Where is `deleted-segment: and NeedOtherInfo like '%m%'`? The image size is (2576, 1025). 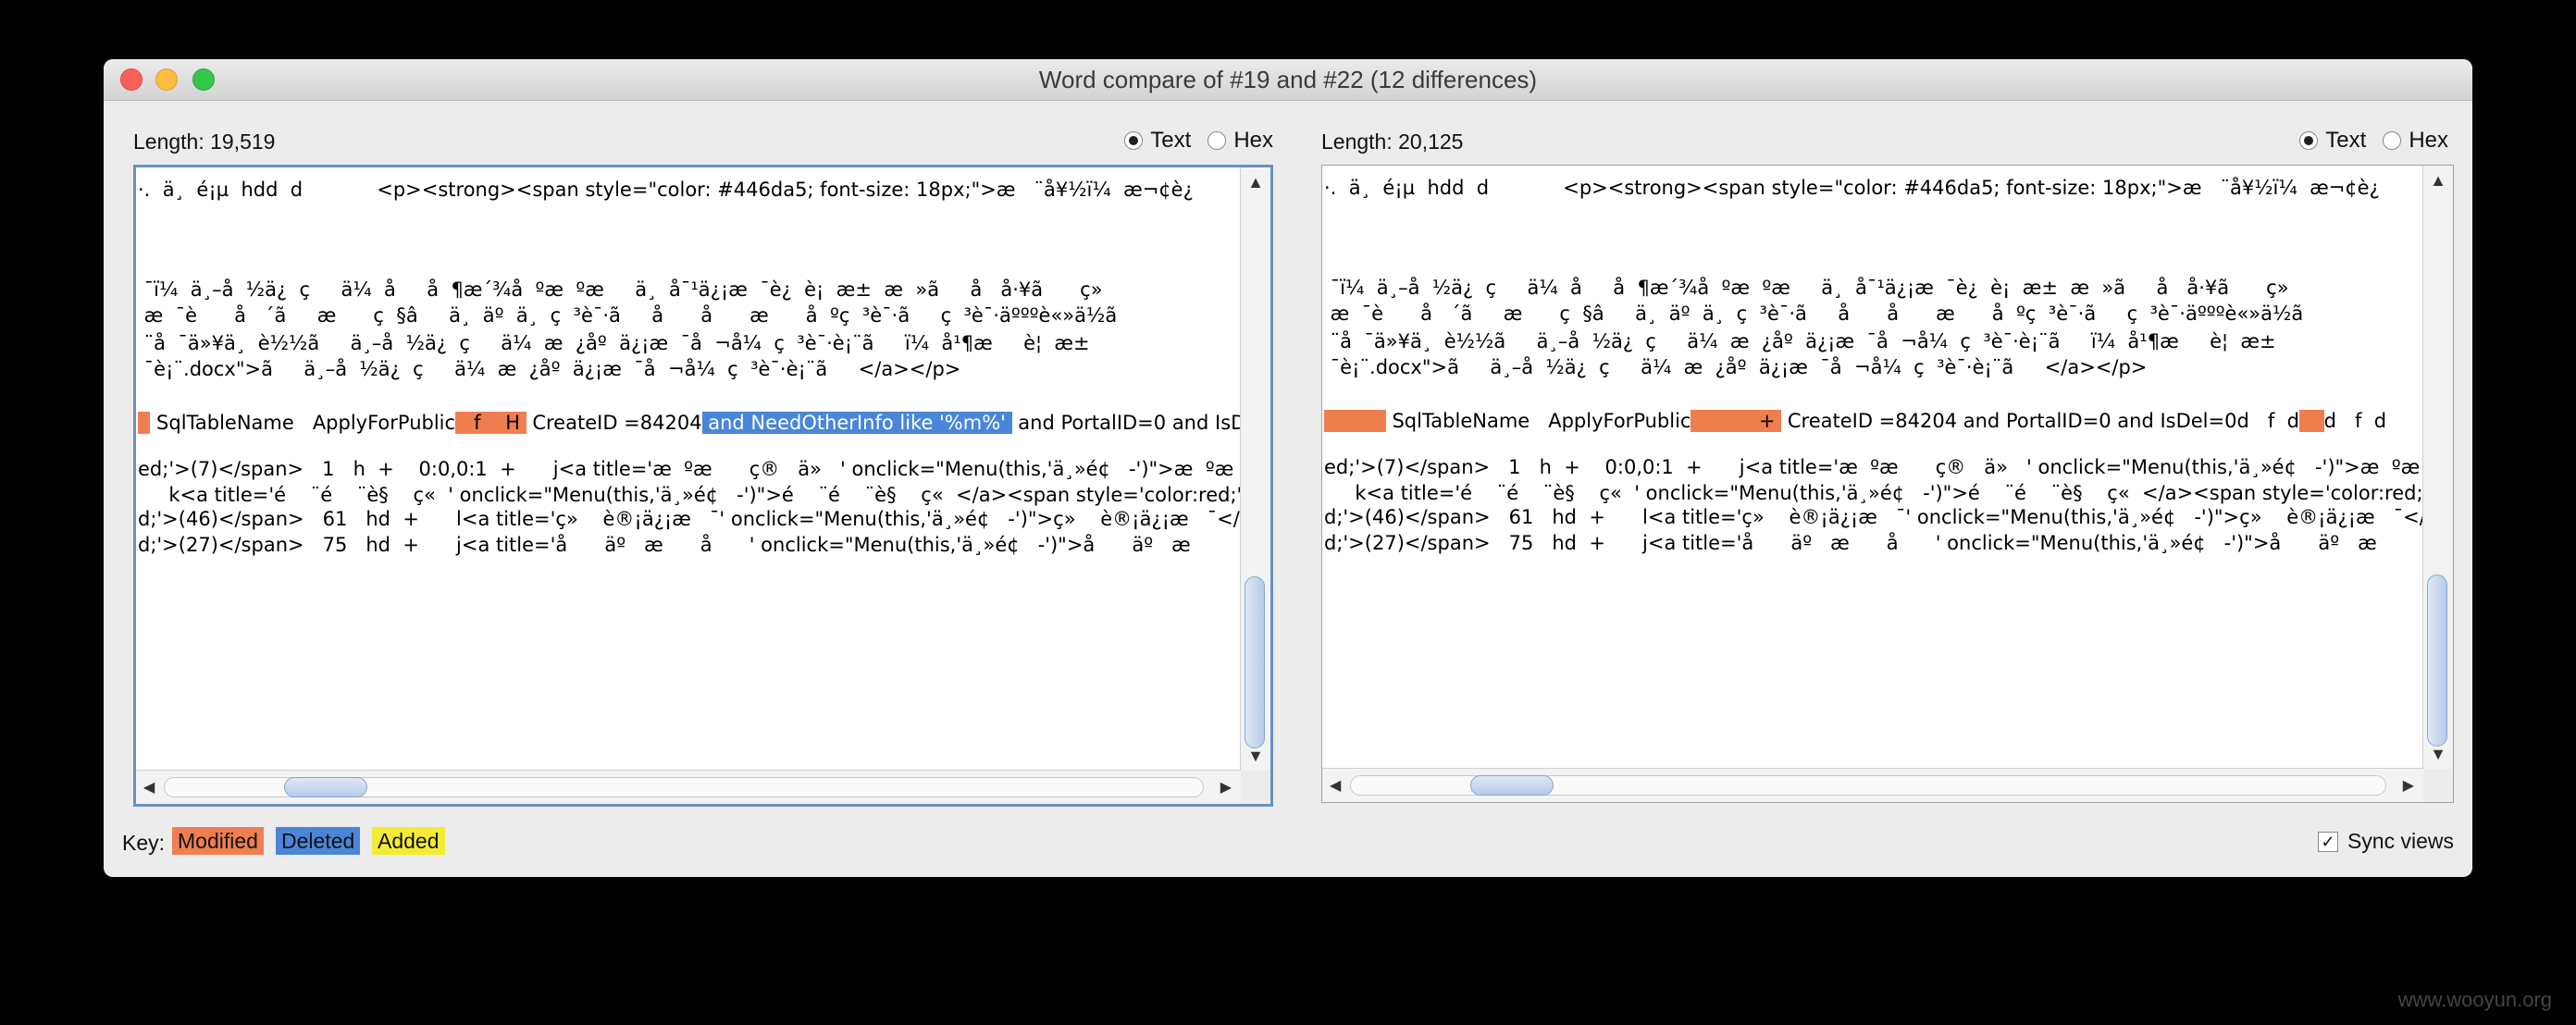 deleted-segment: and NeedOtherInfo like '%m%' is located at coordinates (856, 423).